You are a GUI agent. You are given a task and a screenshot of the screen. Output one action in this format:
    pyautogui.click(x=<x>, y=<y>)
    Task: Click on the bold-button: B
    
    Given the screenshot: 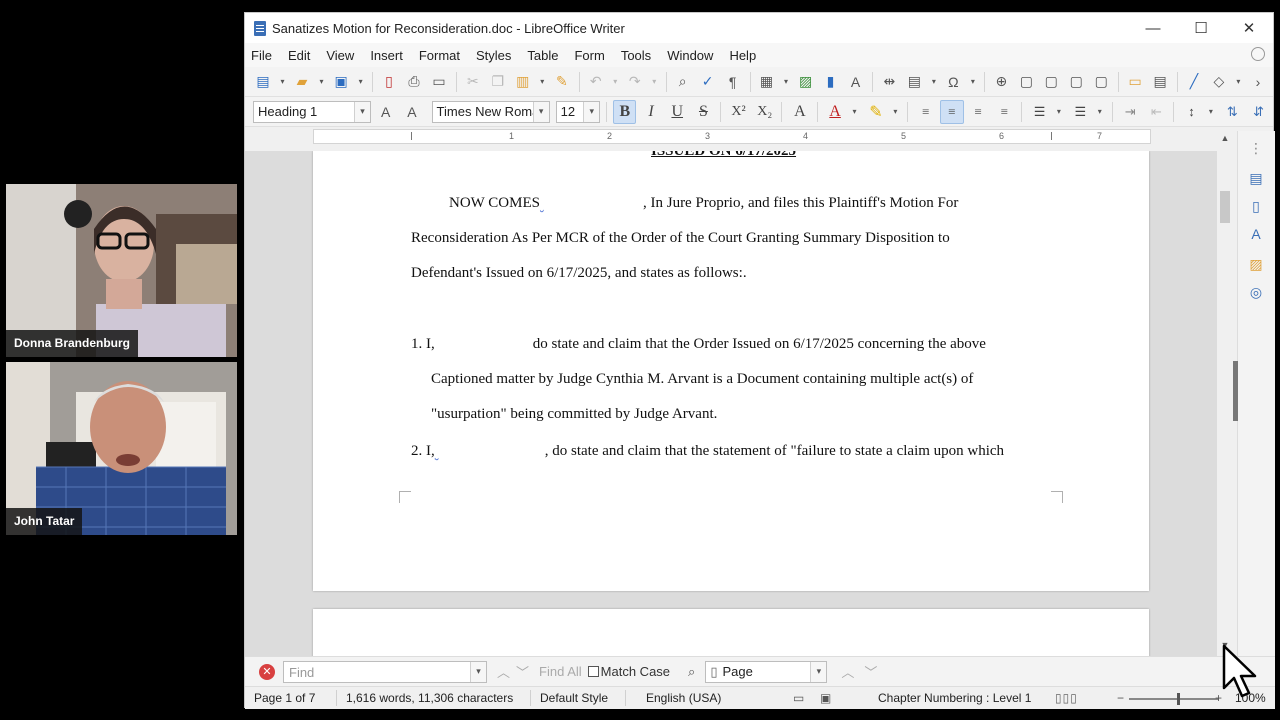 What is the action you would take?
    pyautogui.click(x=625, y=111)
    